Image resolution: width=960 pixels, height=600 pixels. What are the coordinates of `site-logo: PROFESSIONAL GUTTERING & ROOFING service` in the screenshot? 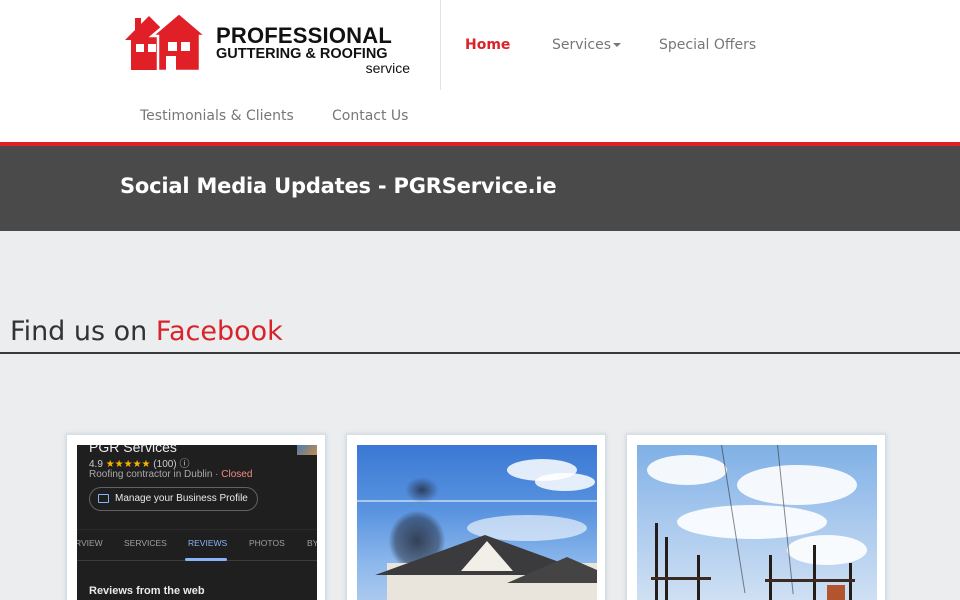 It's located at (267, 44).